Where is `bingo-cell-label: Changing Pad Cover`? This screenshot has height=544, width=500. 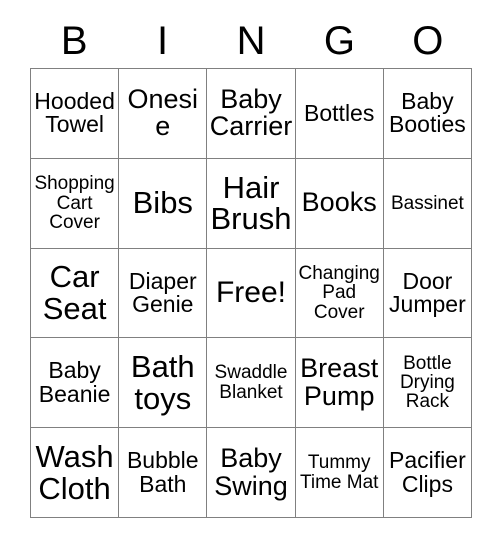
bingo-cell-label: Changing Pad Cover is located at coordinates (339, 292).